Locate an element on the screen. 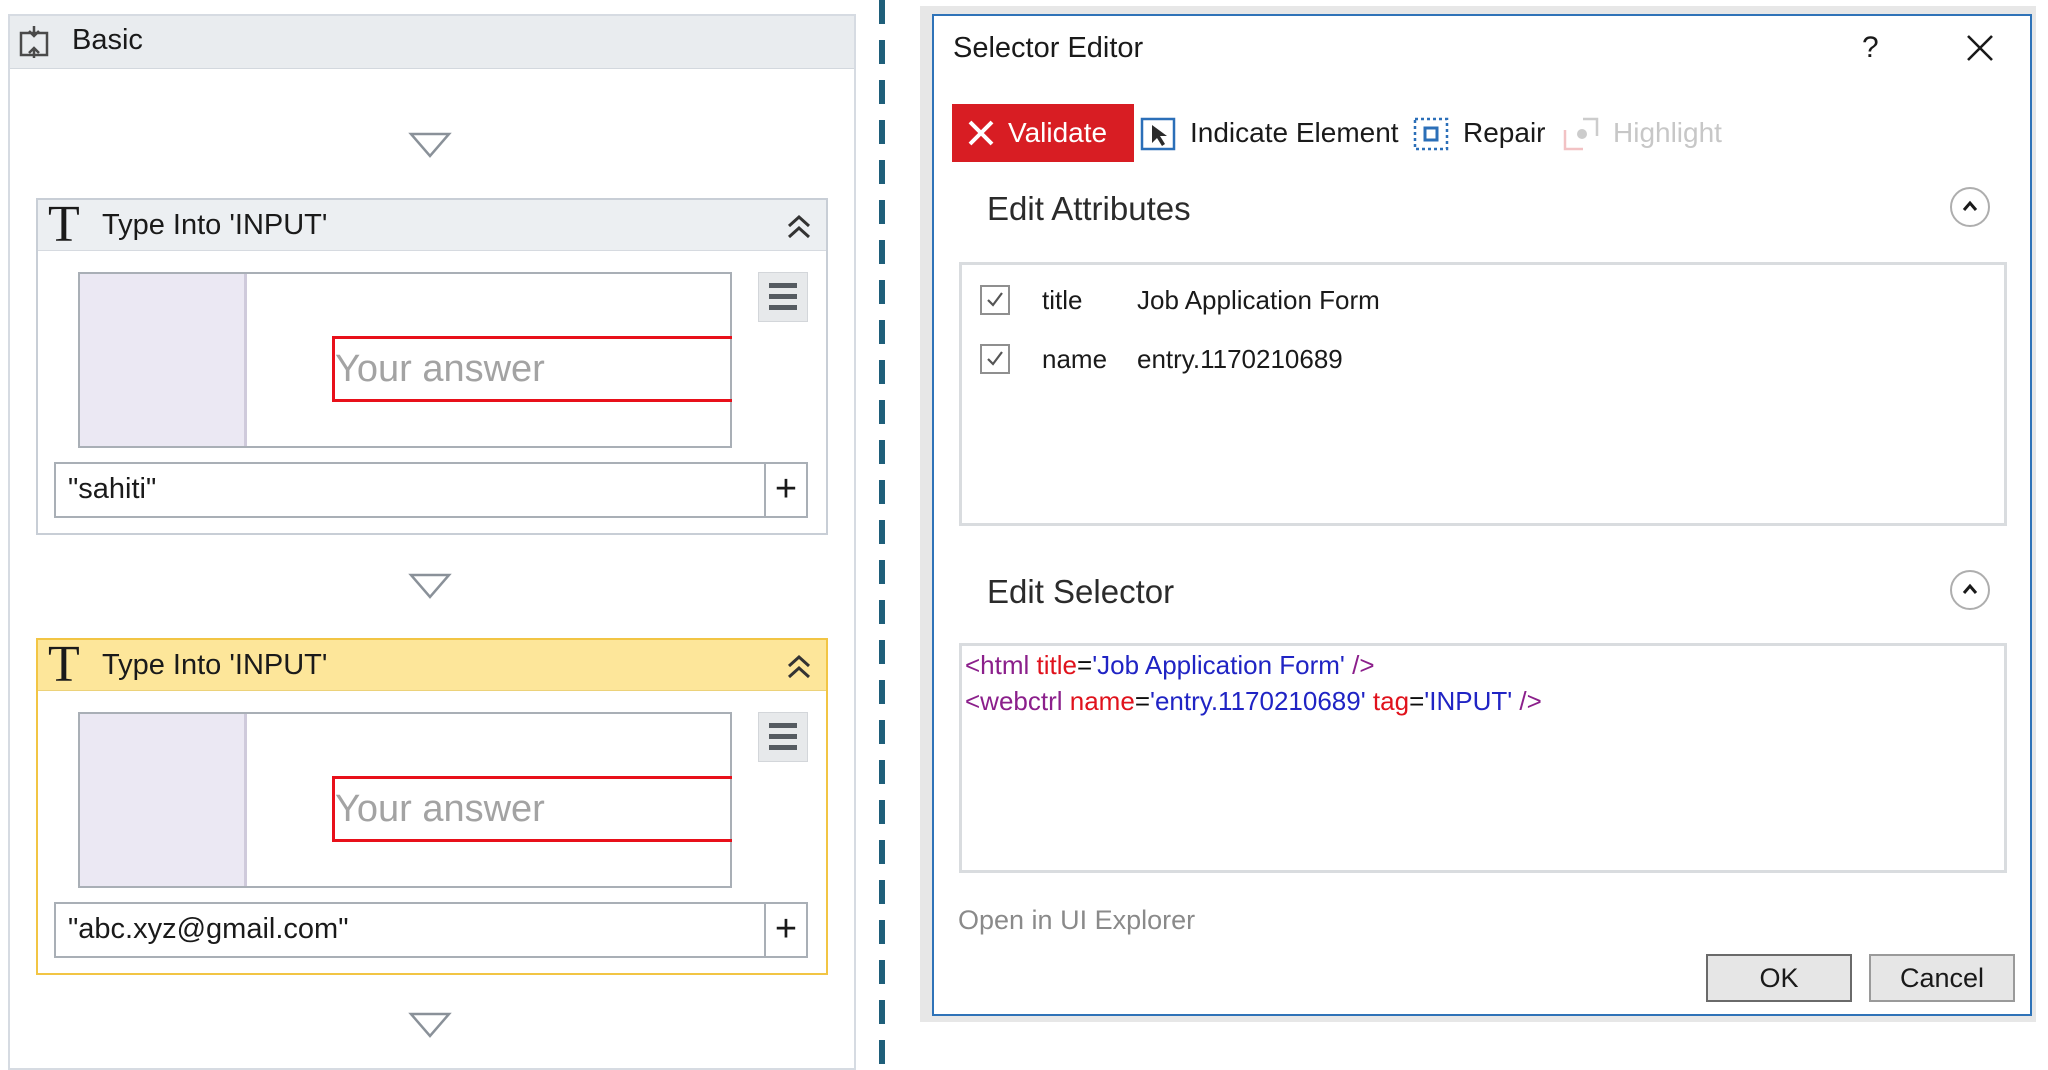 This screenshot has height=1070, width=2048. attribute-row-title: title Job Application Form is located at coordinates (1220, 300).